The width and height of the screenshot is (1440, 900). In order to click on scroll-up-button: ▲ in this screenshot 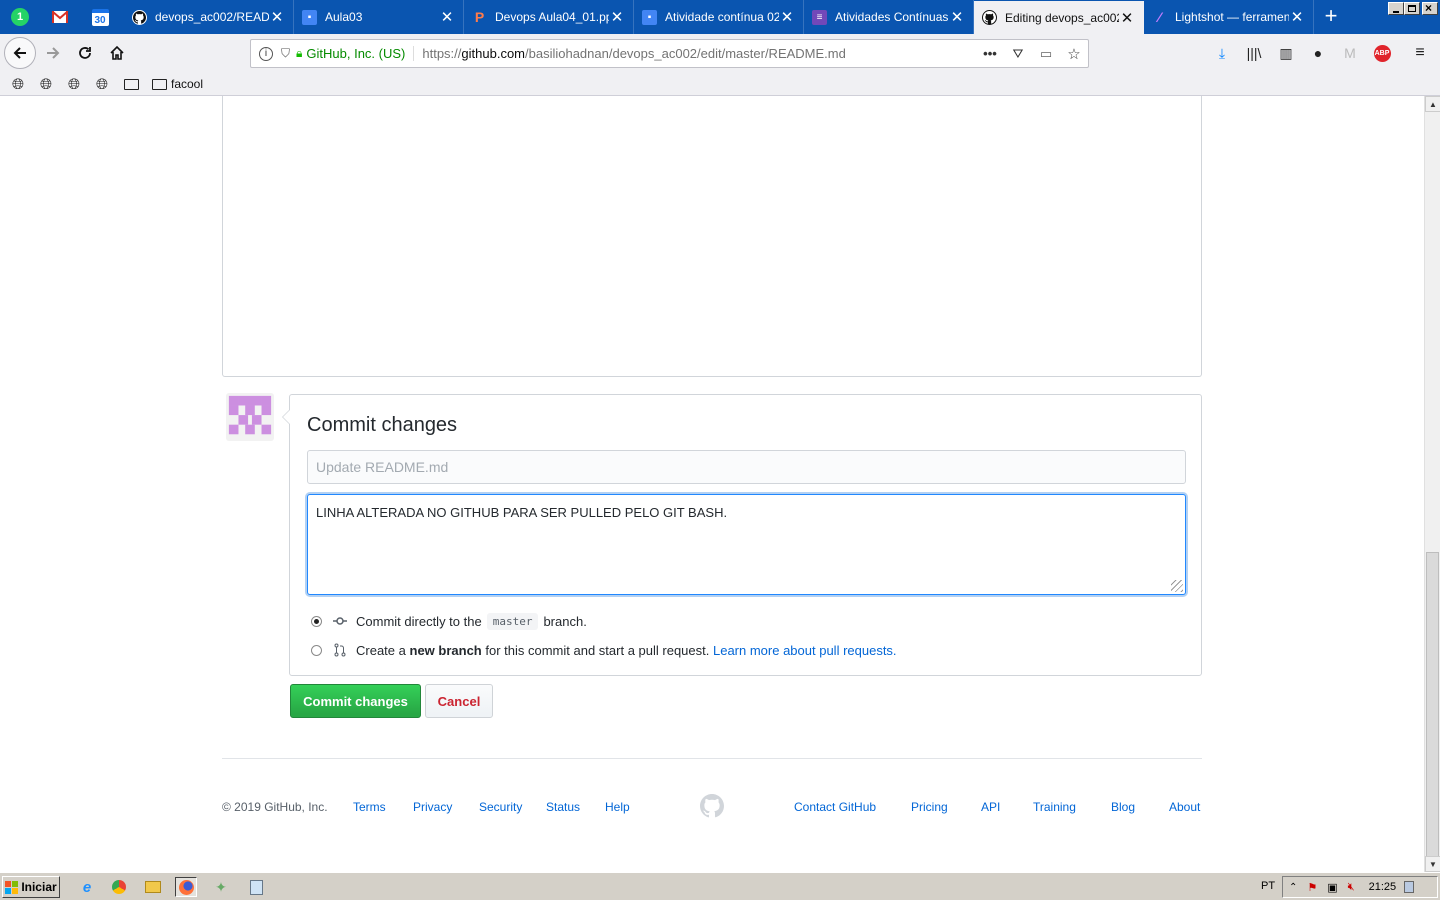, I will do `click(1432, 104)`.